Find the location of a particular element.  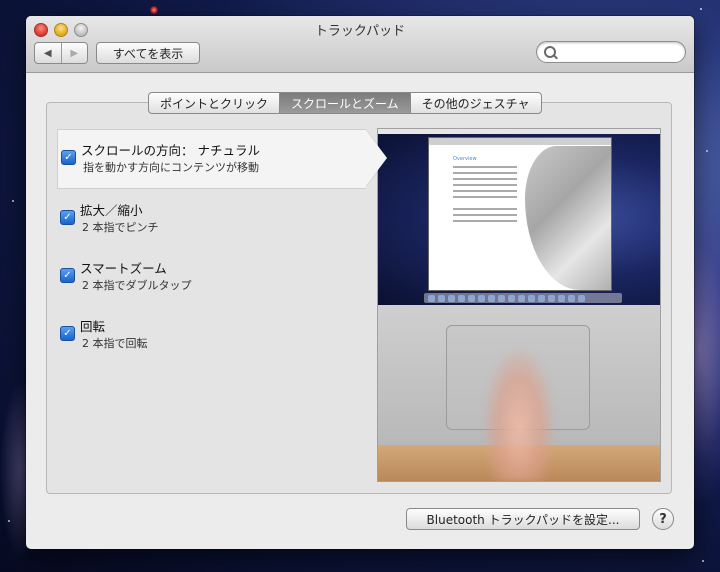

back-arrow-icon: ◀ is located at coordinates (47, 53).